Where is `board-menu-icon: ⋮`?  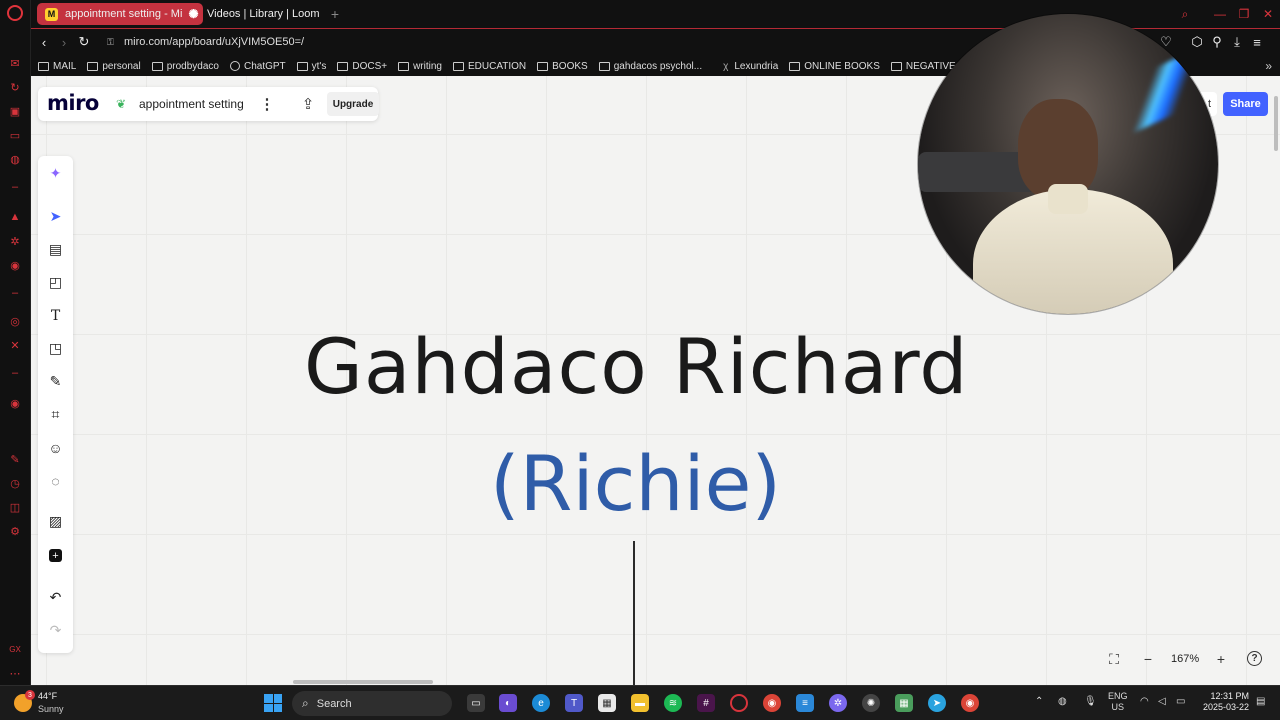
board-menu-icon: ⋮ is located at coordinates (267, 104).